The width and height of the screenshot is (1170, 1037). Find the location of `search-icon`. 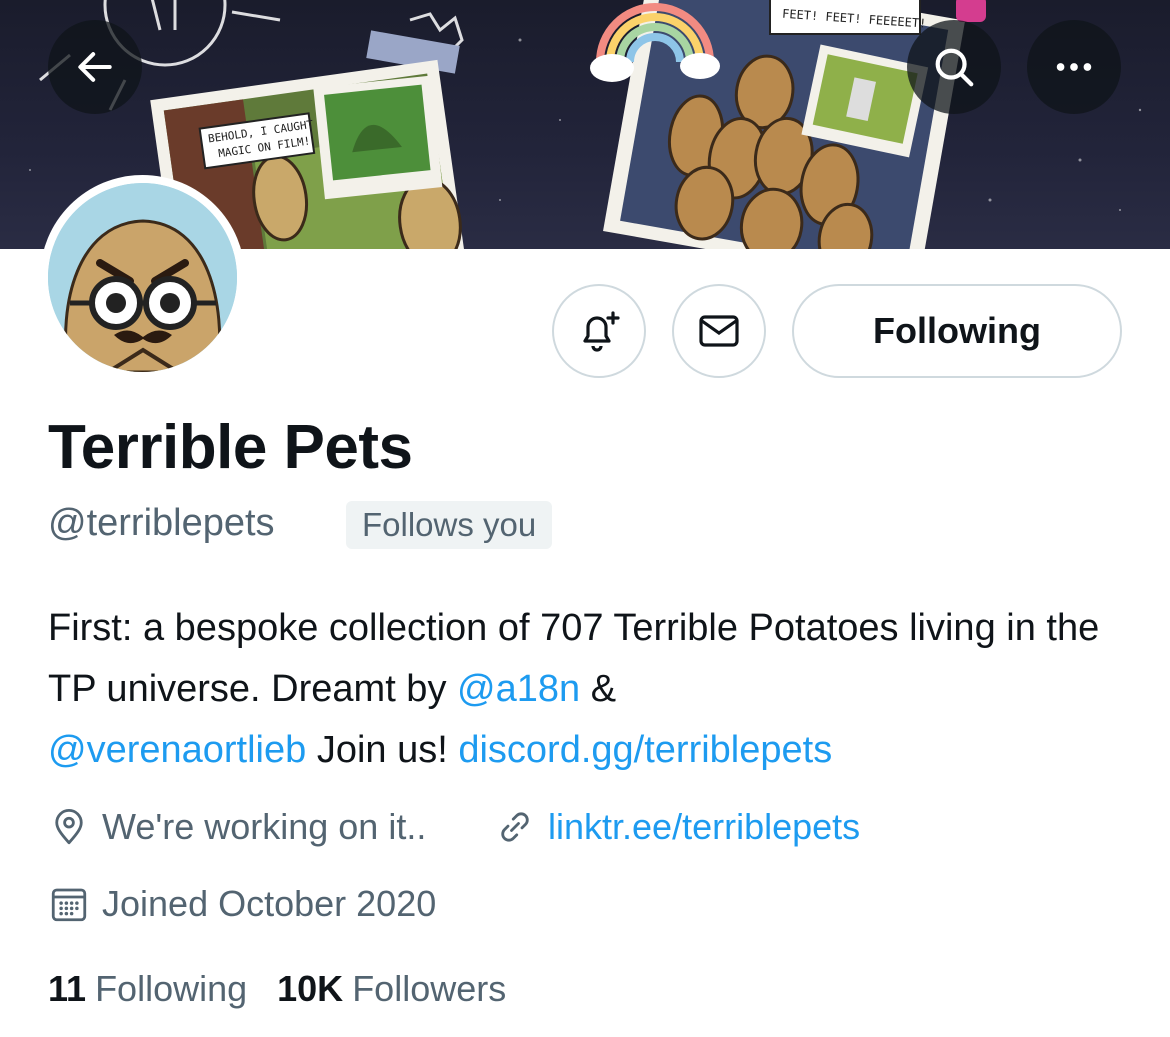

search-icon is located at coordinates (954, 67).